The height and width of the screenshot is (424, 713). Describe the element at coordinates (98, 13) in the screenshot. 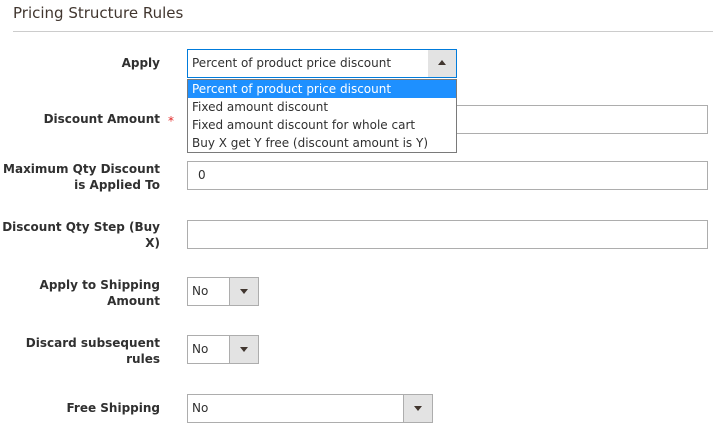

I see `section-title: Pricing Structure Rules` at that location.